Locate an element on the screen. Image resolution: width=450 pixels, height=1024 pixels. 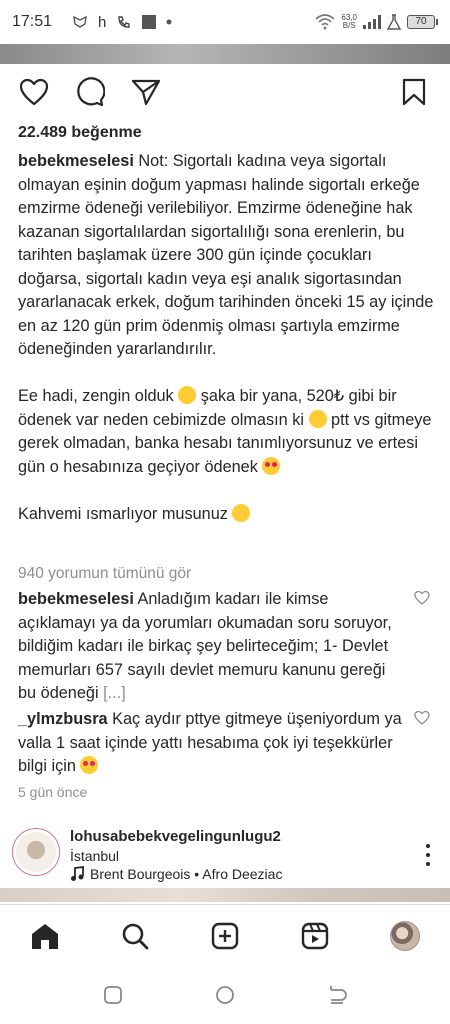
comment-more-link: [...] is located at coordinates (114, 693).